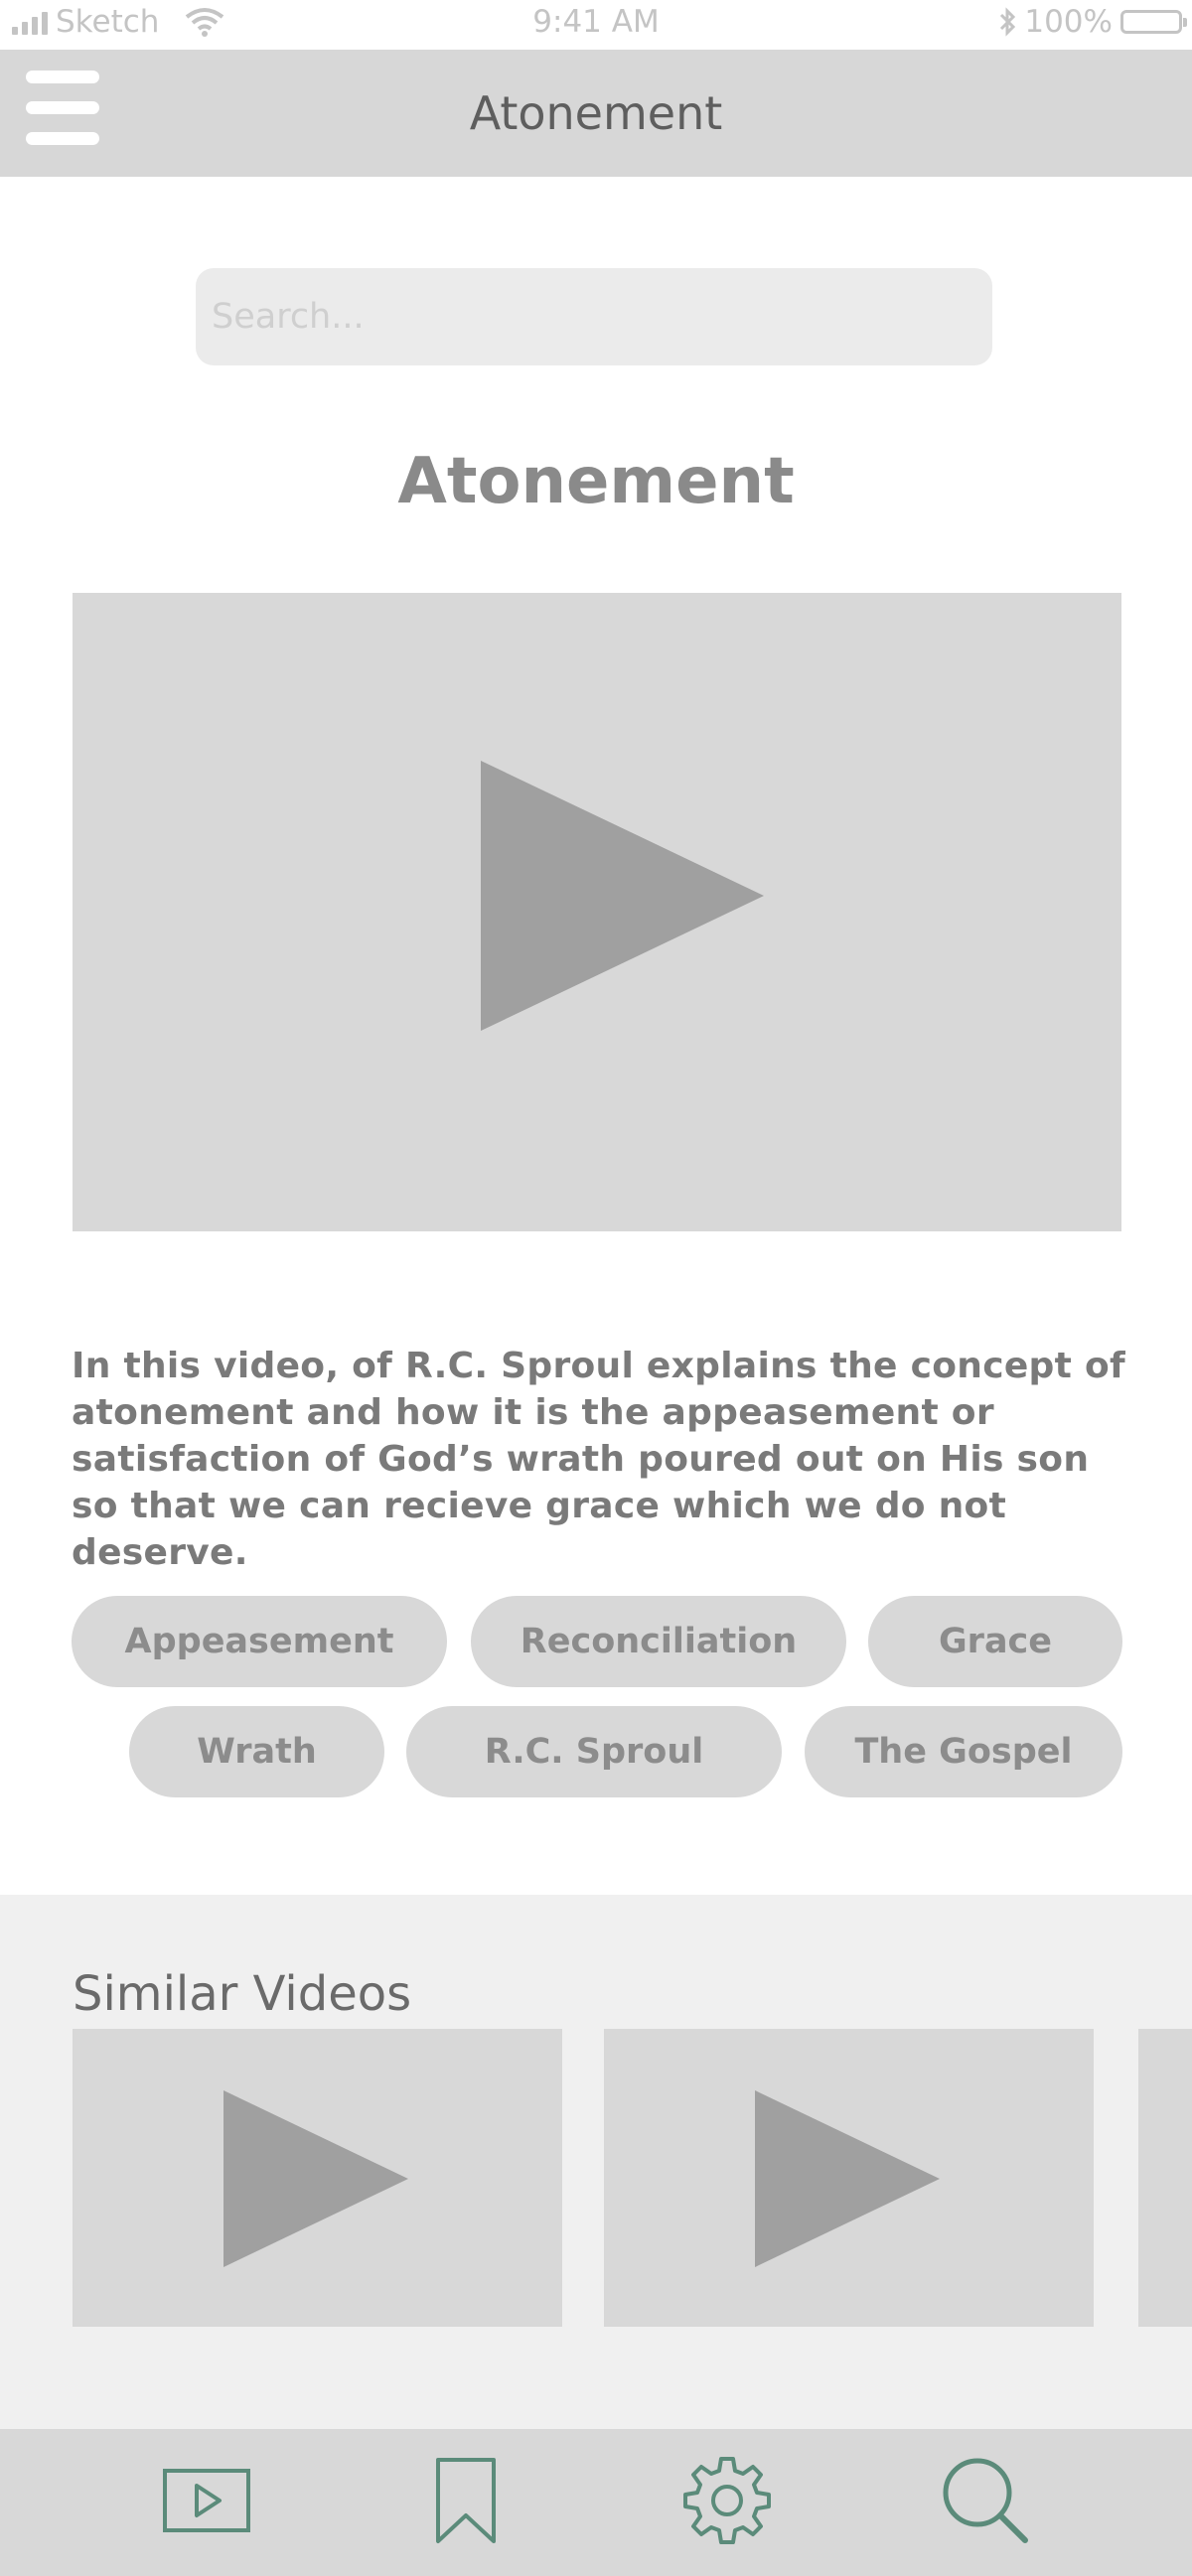 The width and height of the screenshot is (1192, 2576). I want to click on similar-videos-heading: Similar Videos, so click(243, 1994).